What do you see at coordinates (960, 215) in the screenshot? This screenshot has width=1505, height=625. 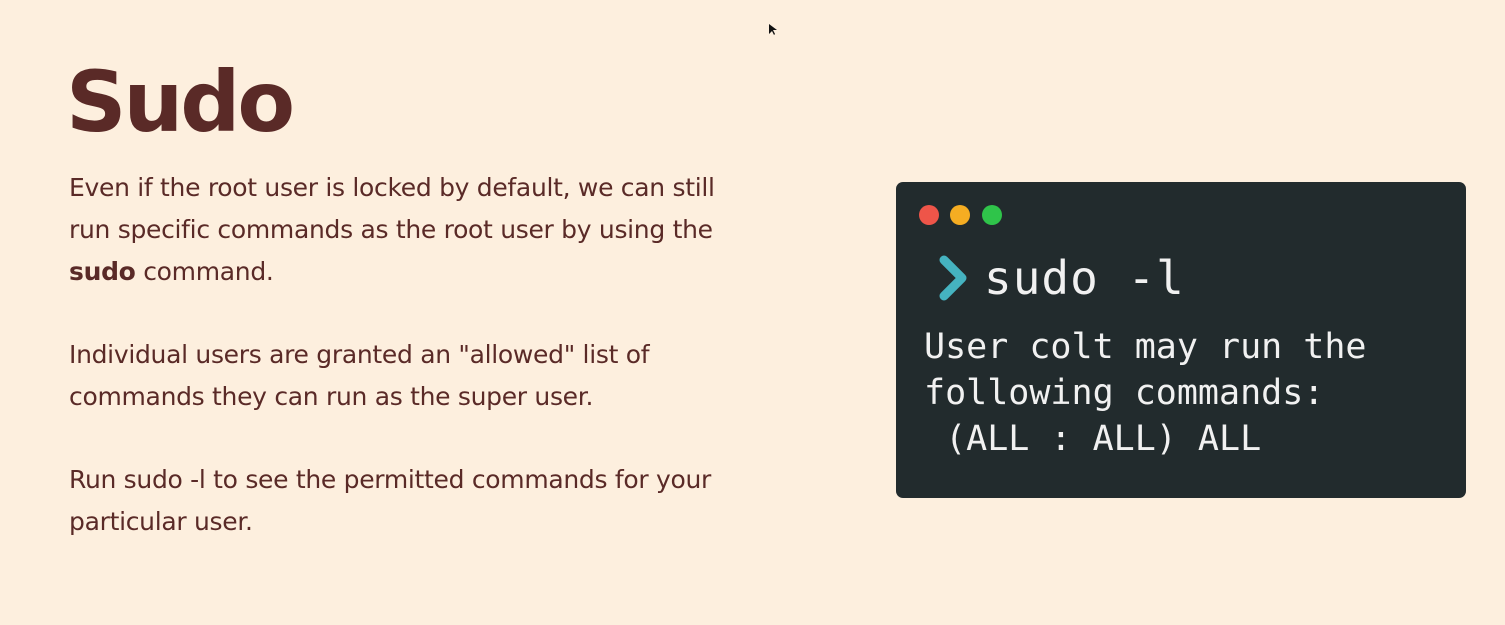 I see `minimize-dot-icon` at bounding box center [960, 215].